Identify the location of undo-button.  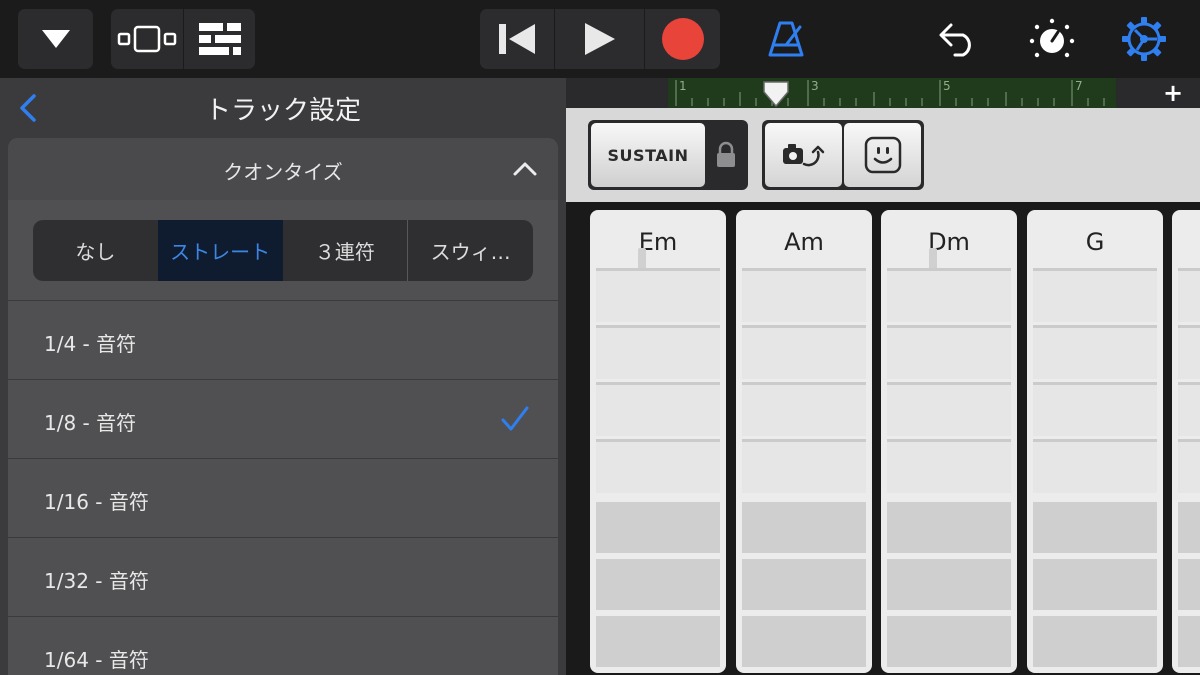
(958, 39).